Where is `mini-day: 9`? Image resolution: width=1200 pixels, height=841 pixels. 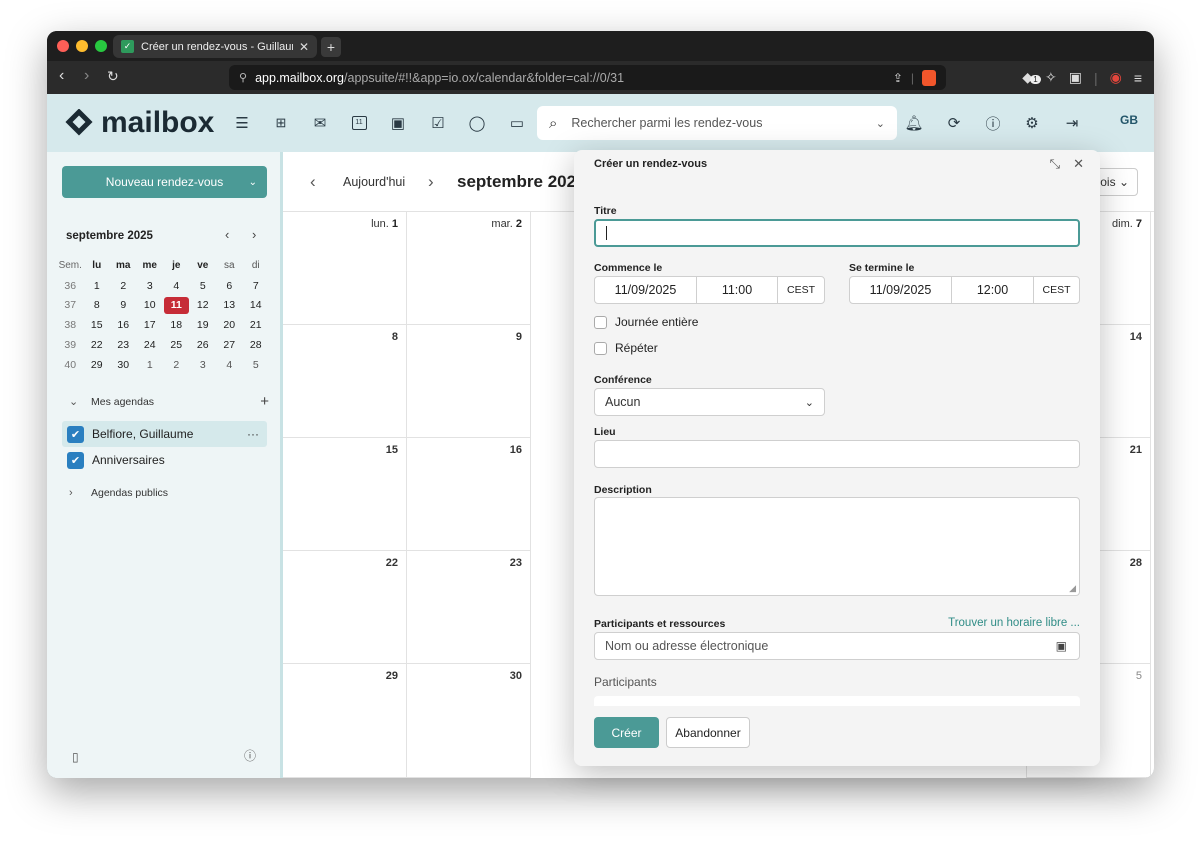 mini-day: 9 is located at coordinates (123, 306).